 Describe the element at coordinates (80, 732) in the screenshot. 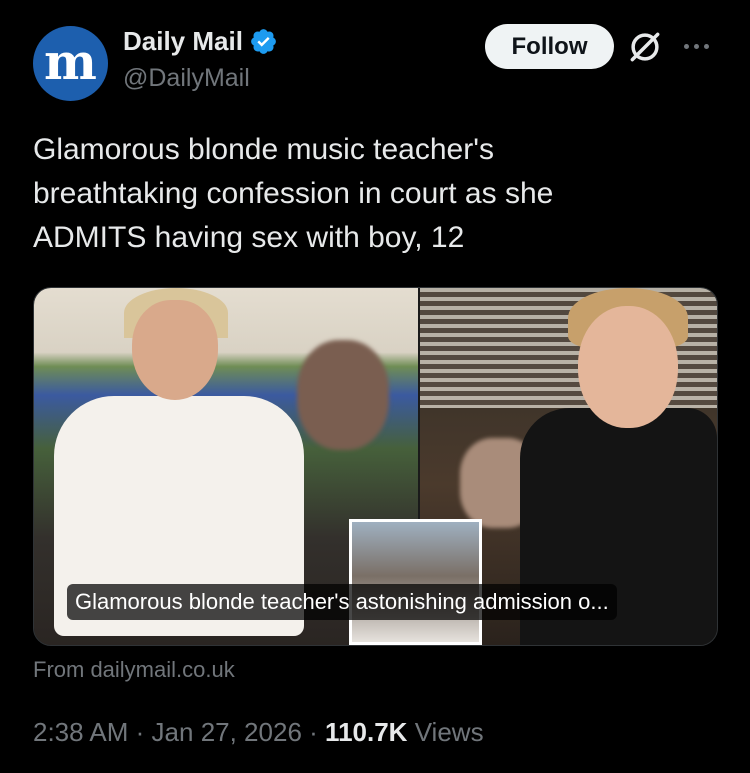

I see `tweet-time: 2:38 AM` at that location.